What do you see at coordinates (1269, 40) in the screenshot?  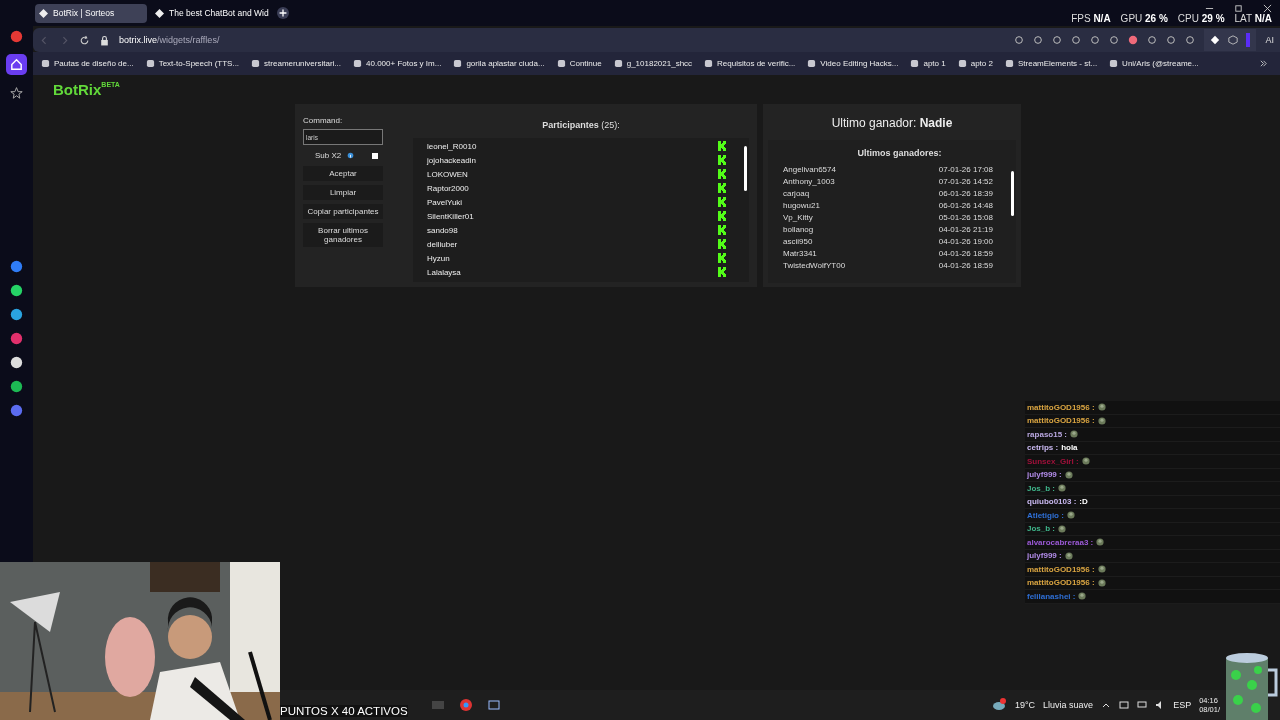 I see `ai-button: AI` at bounding box center [1269, 40].